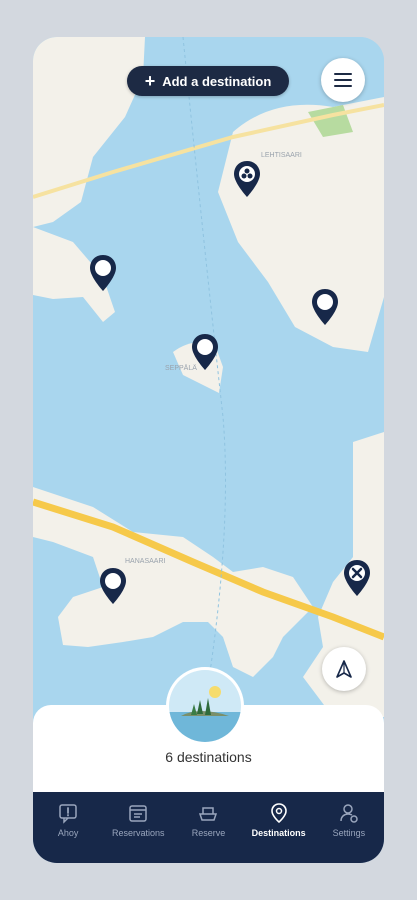  I want to click on nav-item-ahoy: Ahoy, so click(68, 820).